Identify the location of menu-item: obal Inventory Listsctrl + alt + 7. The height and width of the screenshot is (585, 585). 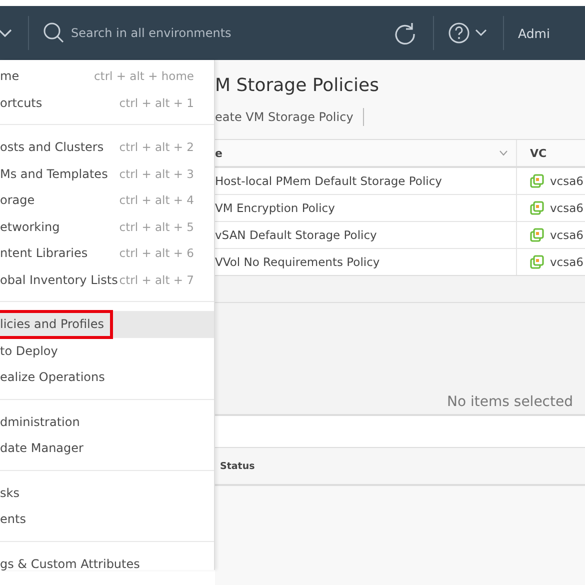
(107, 279).